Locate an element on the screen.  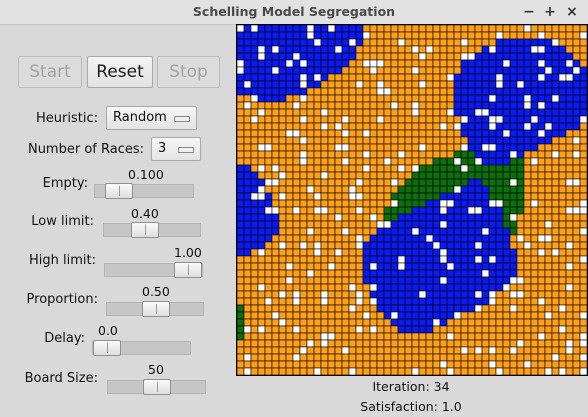
low-limit-slider is located at coordinates (152, 230).